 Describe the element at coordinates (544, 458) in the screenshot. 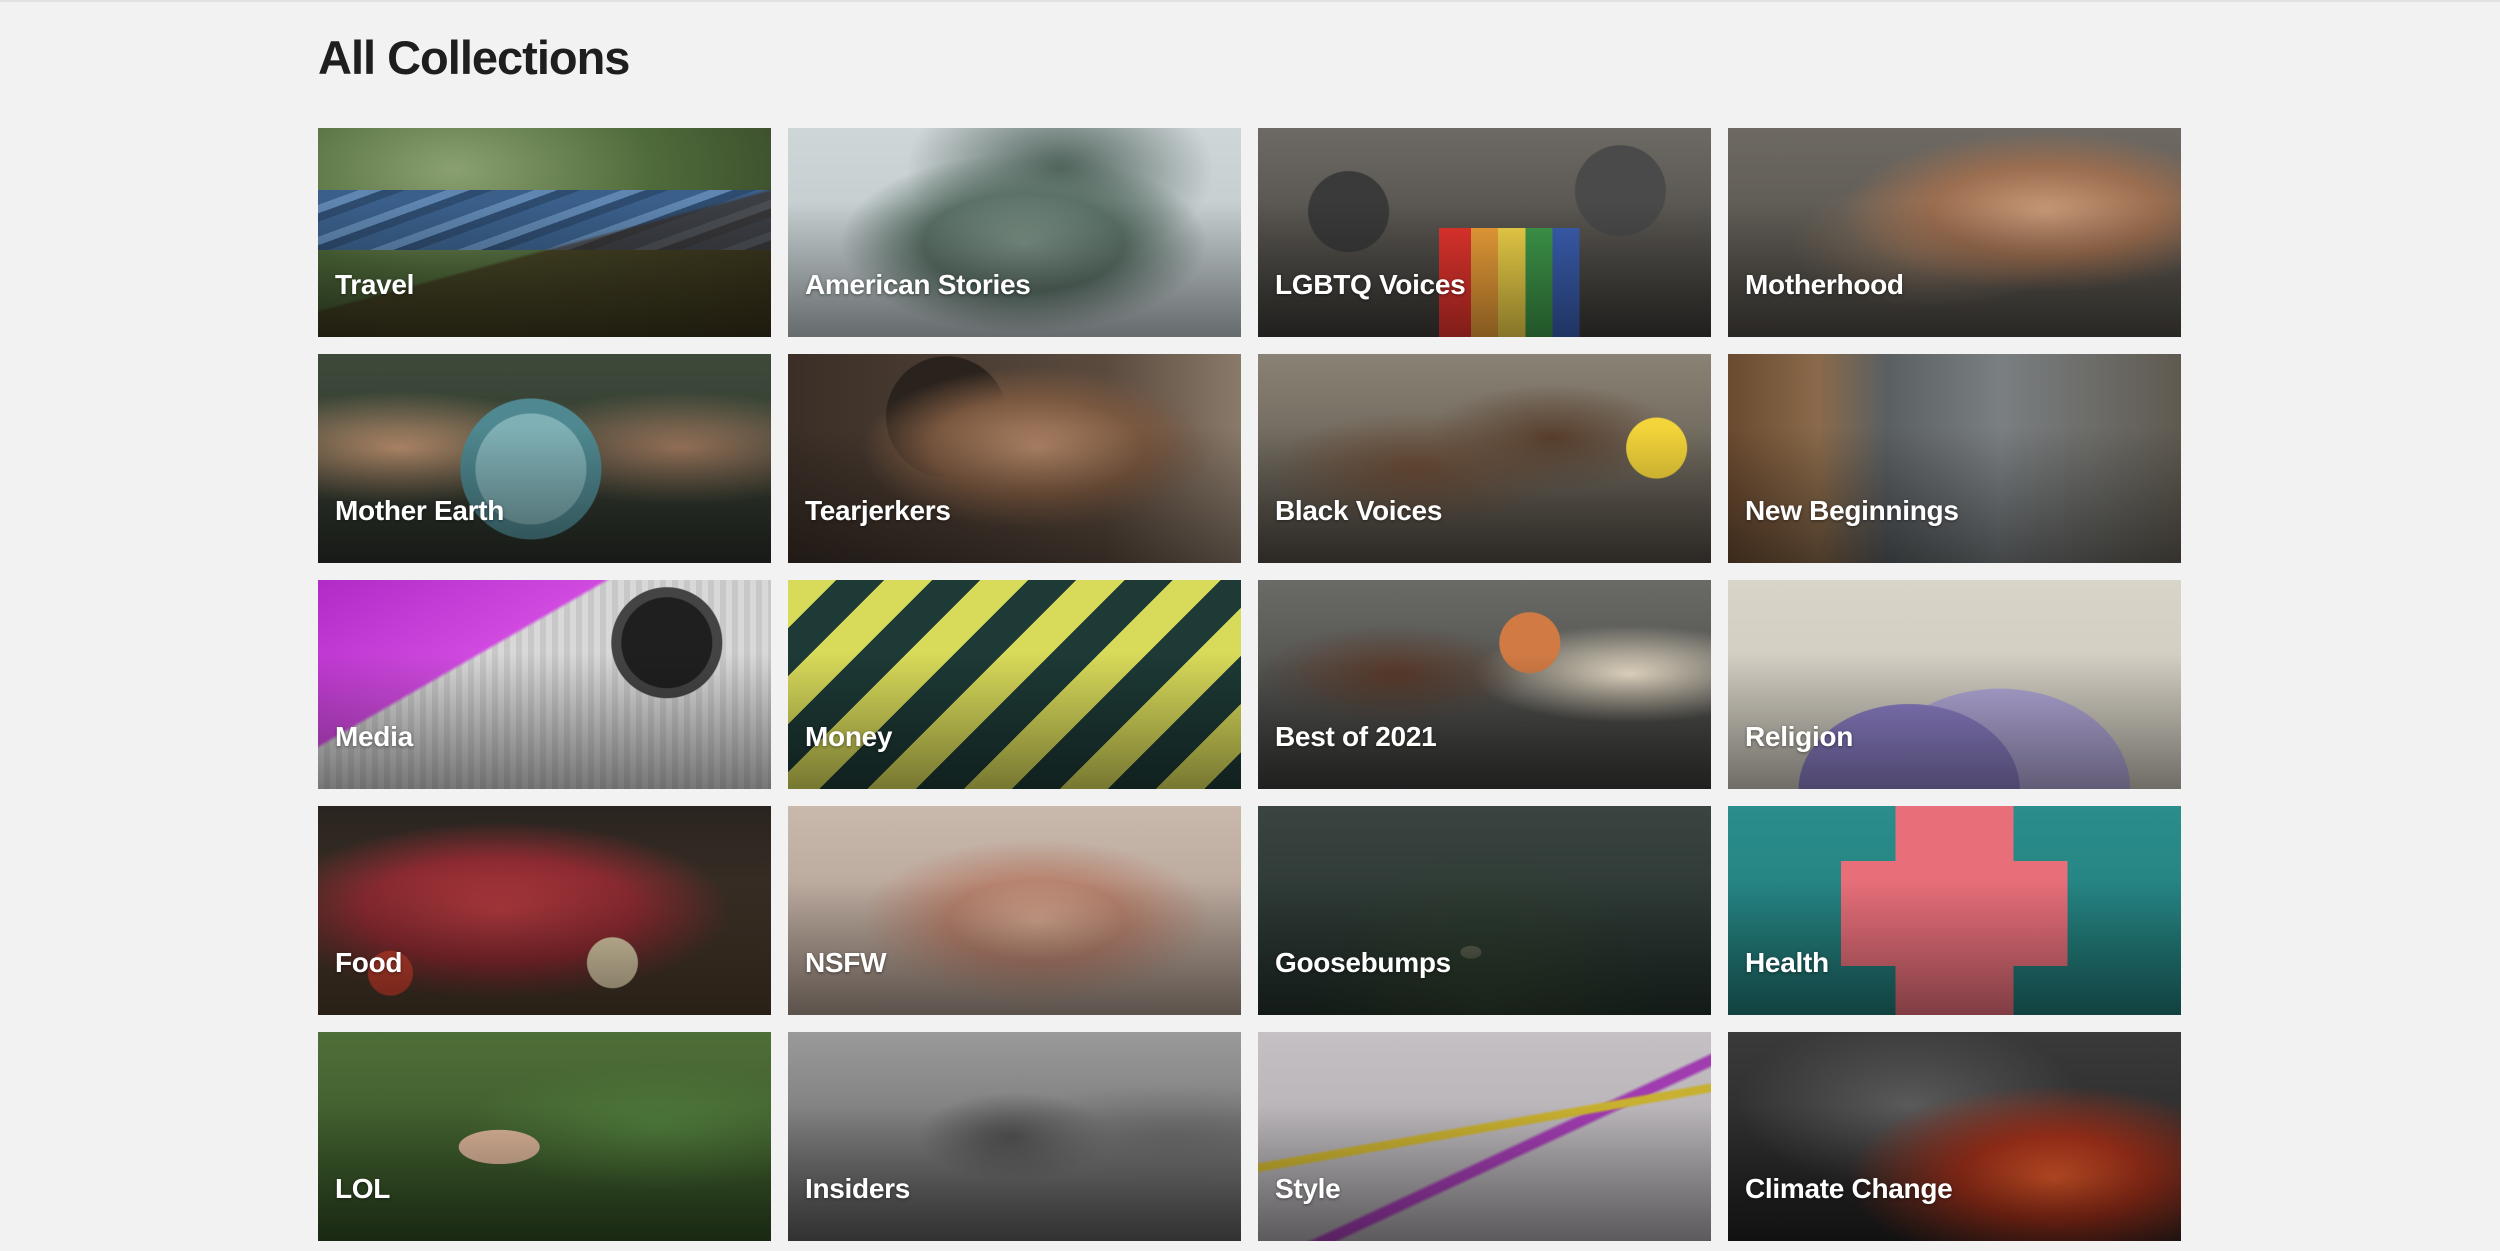

I see `collection-card-mother-earth: Mother Earth` at that location.